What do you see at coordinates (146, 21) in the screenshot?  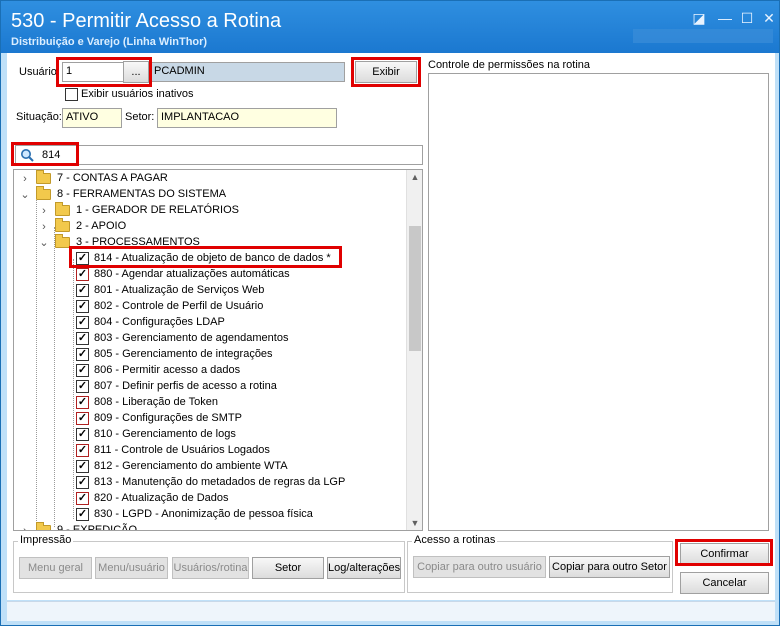 I see `window-title: 530 - Permitir Acesso a Rotina` at bounding box center [146, 21].